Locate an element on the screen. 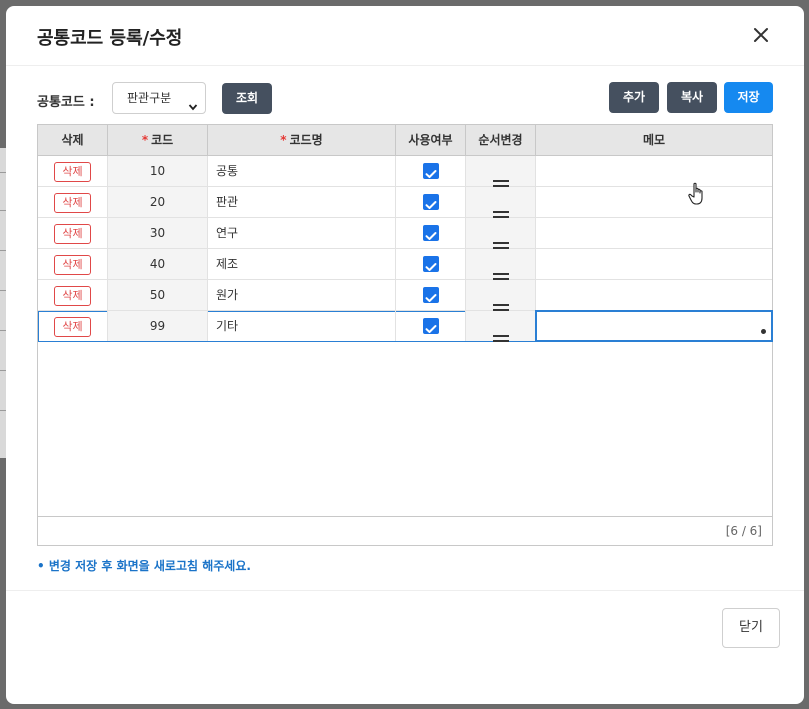 Image resolution: width=809 pixels, height=709 pixels. code-cell: 40 is located at coordinates (158, 264).